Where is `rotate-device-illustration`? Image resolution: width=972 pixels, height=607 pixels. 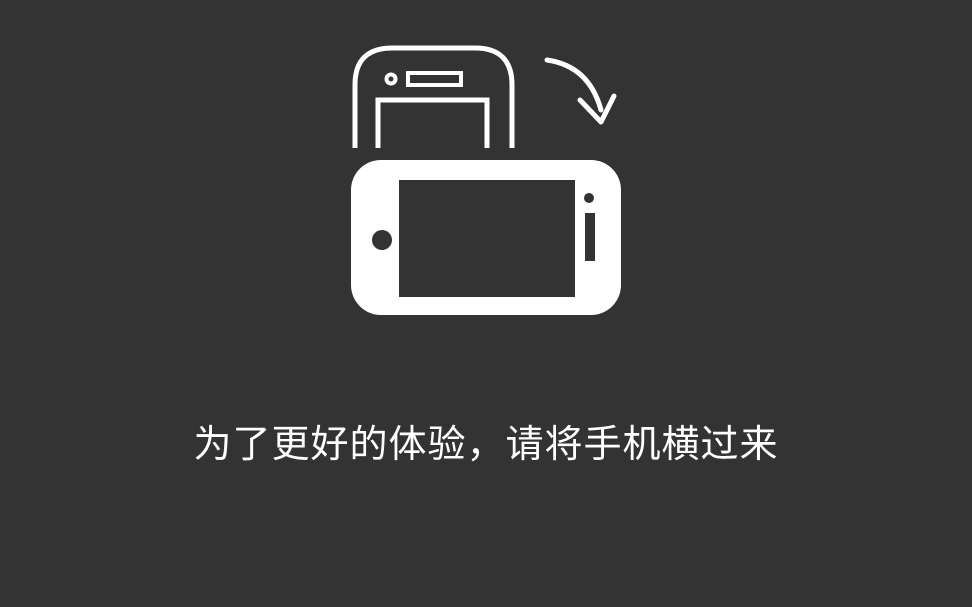 rotate-device-illustration is located at coordinates (486, 180).